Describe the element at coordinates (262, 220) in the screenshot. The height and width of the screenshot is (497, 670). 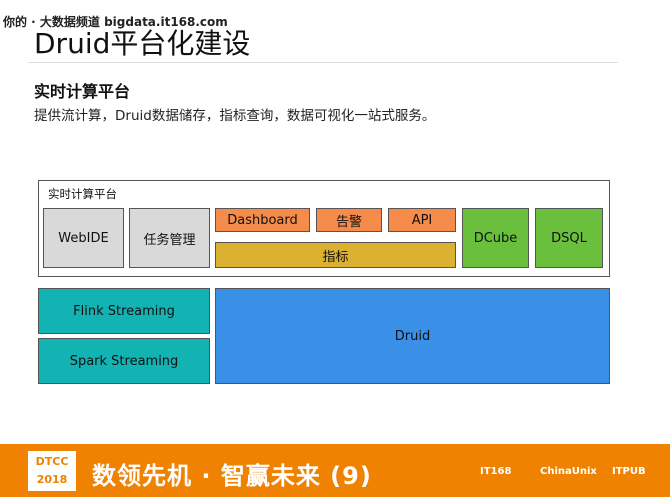
I see `dashboard-box: Dashboard` at that location.